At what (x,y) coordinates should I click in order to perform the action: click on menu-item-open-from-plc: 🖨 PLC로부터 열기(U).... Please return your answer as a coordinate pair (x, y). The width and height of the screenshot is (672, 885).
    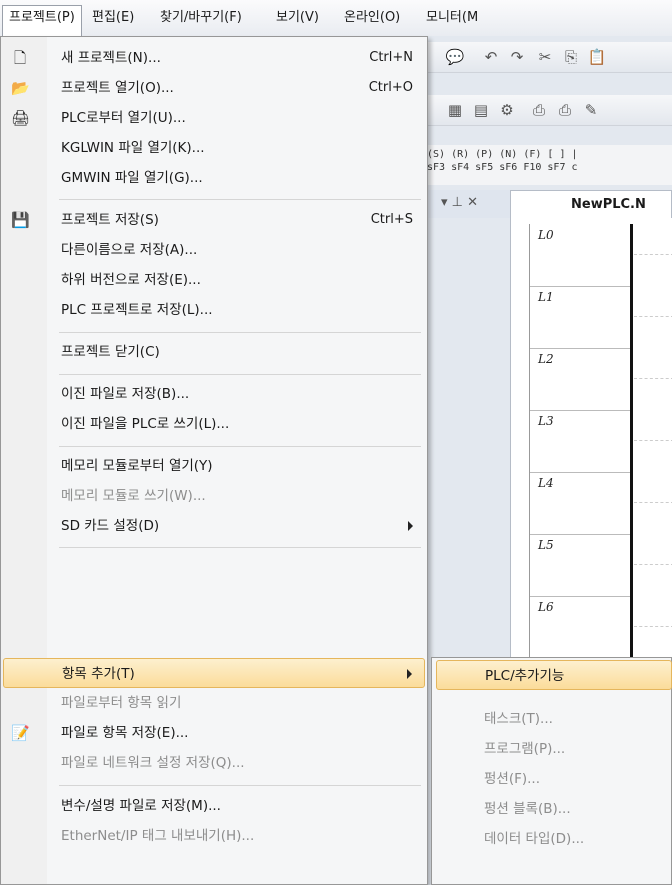
    Looking at the image, I should click on (214, 118).